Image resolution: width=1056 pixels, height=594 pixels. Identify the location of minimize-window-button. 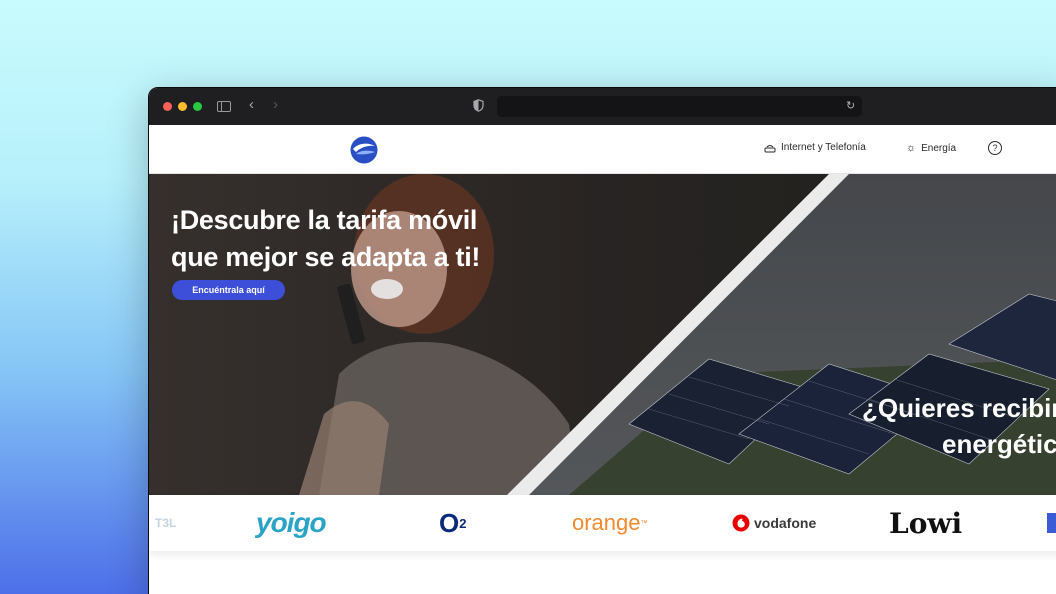
(182, 106).